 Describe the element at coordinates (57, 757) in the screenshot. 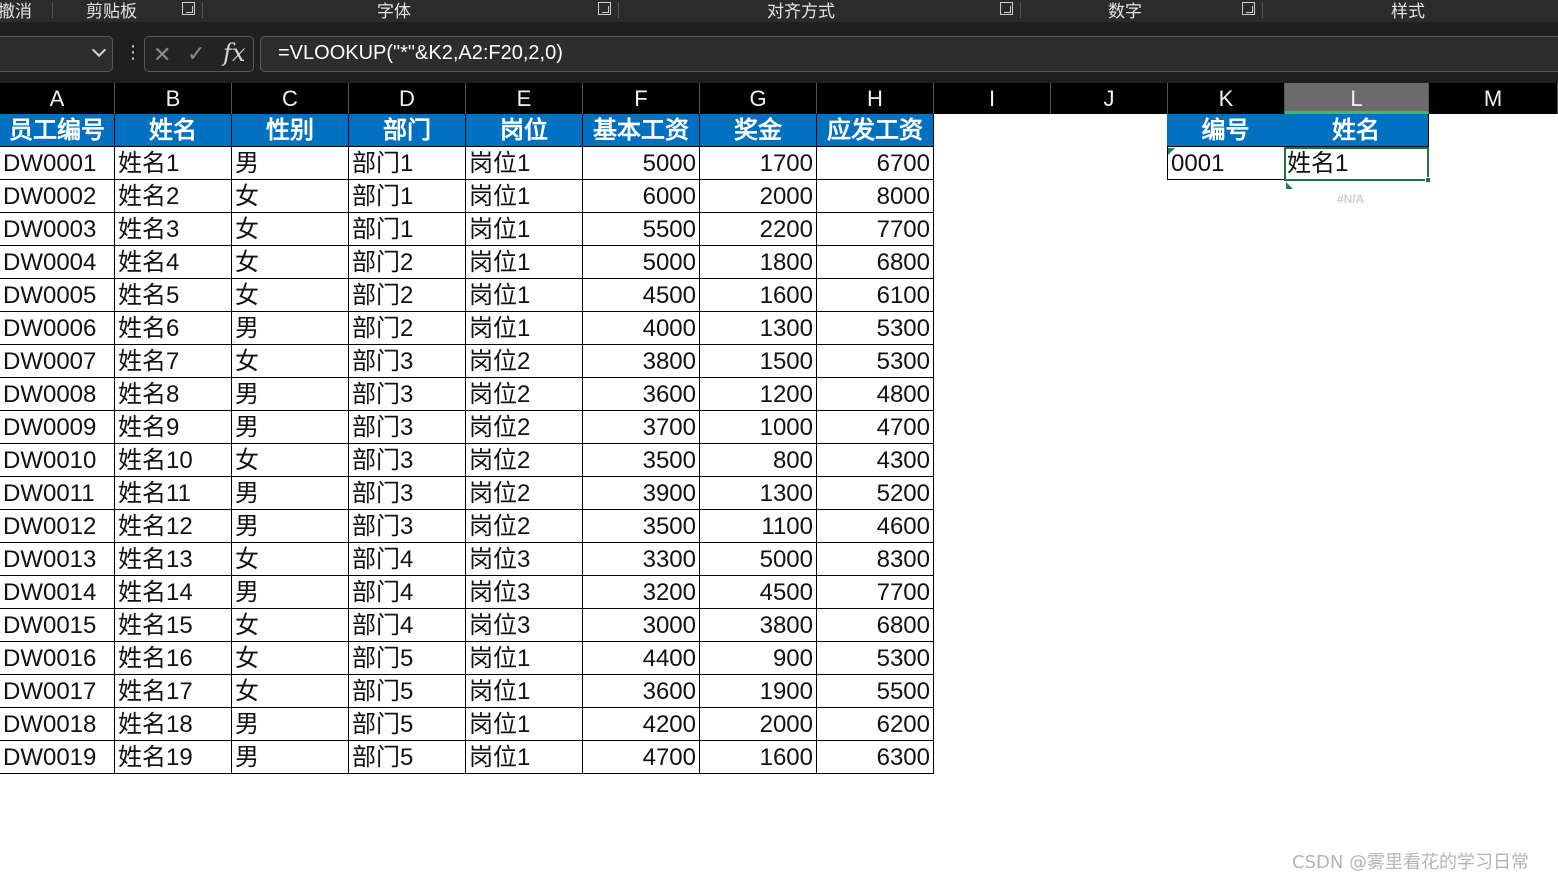

I see `table-cell: DW0019` at that location.